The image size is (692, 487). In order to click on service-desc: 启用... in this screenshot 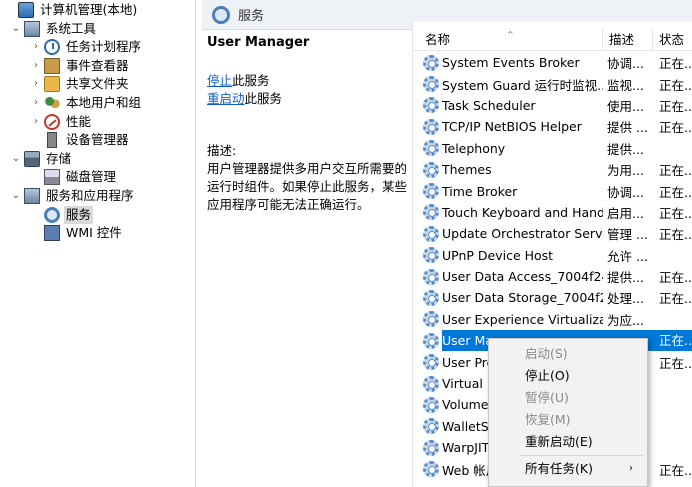, I will do `click(625, 213)`.